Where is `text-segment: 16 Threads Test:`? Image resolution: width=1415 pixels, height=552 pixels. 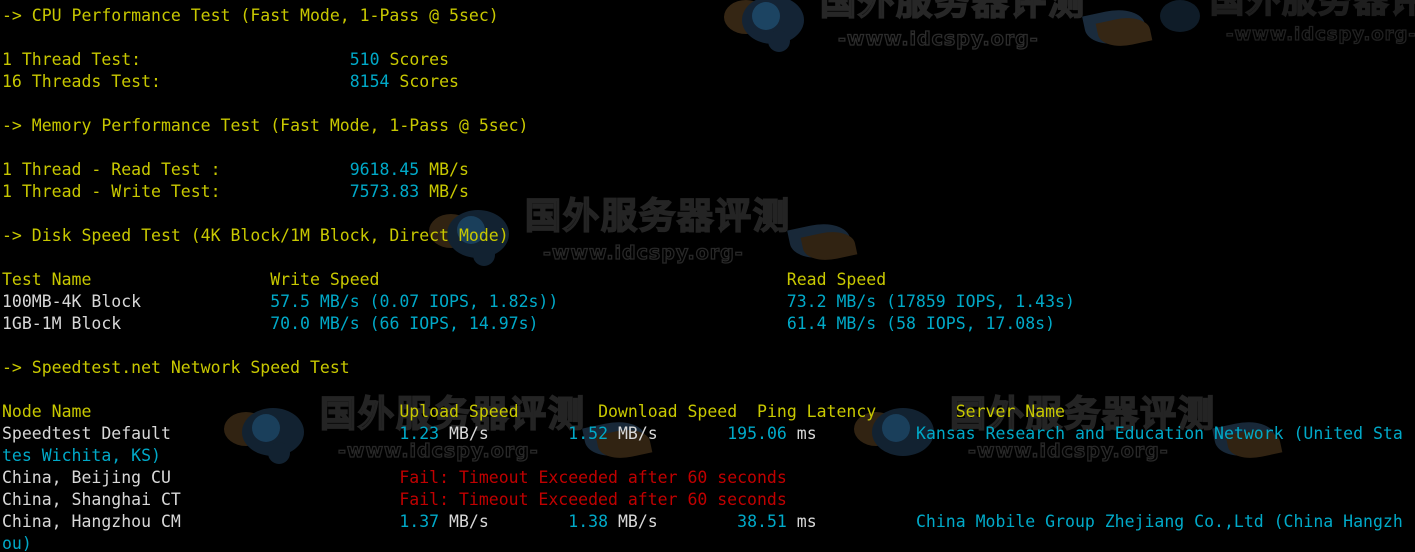
text-segment: 16 Threads Test: is located at coordinates (81, 81).